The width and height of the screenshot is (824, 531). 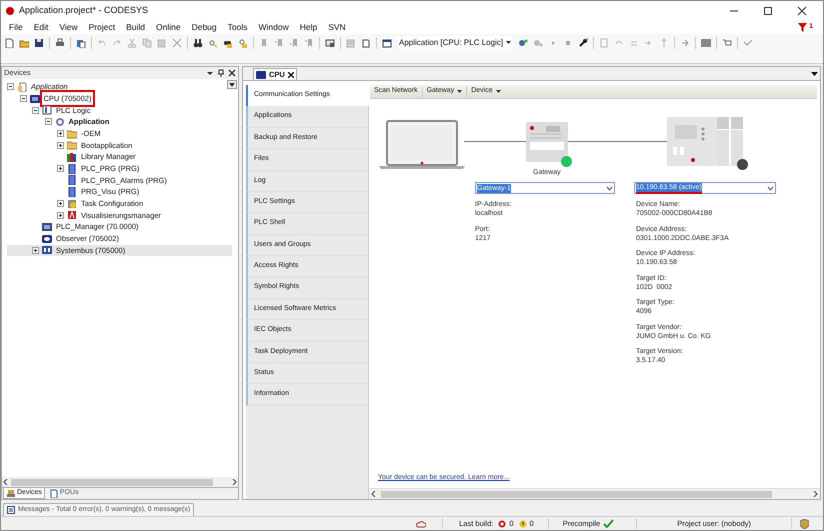 I want to click on menu-item: Window, so click(x=273, y=27).